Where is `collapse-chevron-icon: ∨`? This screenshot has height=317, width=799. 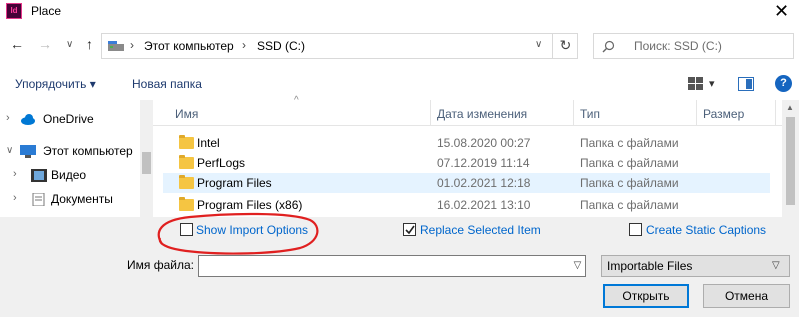
collapse-chevron-icon: ∨ is located at coordinates (9, 150).